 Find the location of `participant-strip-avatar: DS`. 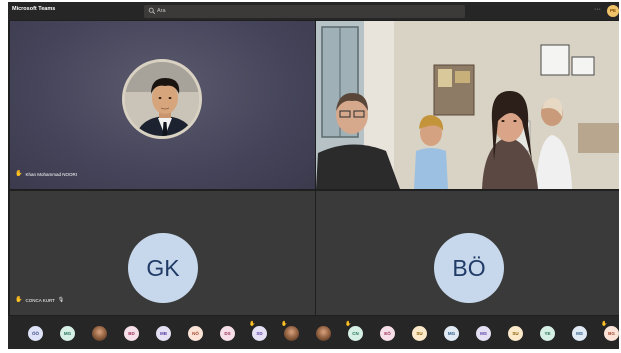

participant-strip-avatar: DS is located at coordinates (227, 333).